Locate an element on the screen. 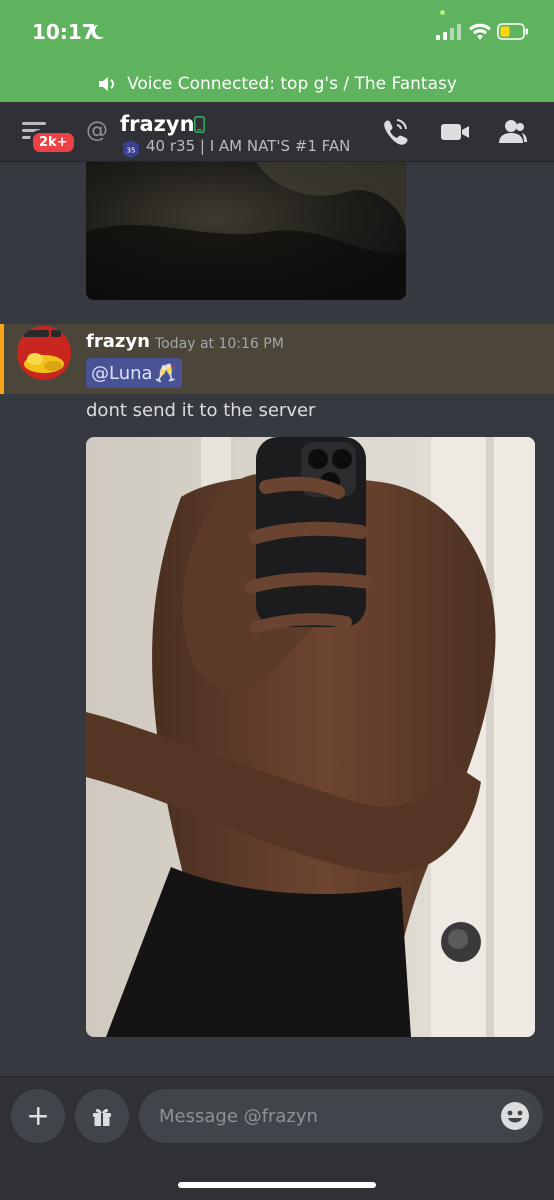 The width and height of the screenshot is (554, 1200). champagne-emoji: 🥂 is located at coordinates (165, 373).